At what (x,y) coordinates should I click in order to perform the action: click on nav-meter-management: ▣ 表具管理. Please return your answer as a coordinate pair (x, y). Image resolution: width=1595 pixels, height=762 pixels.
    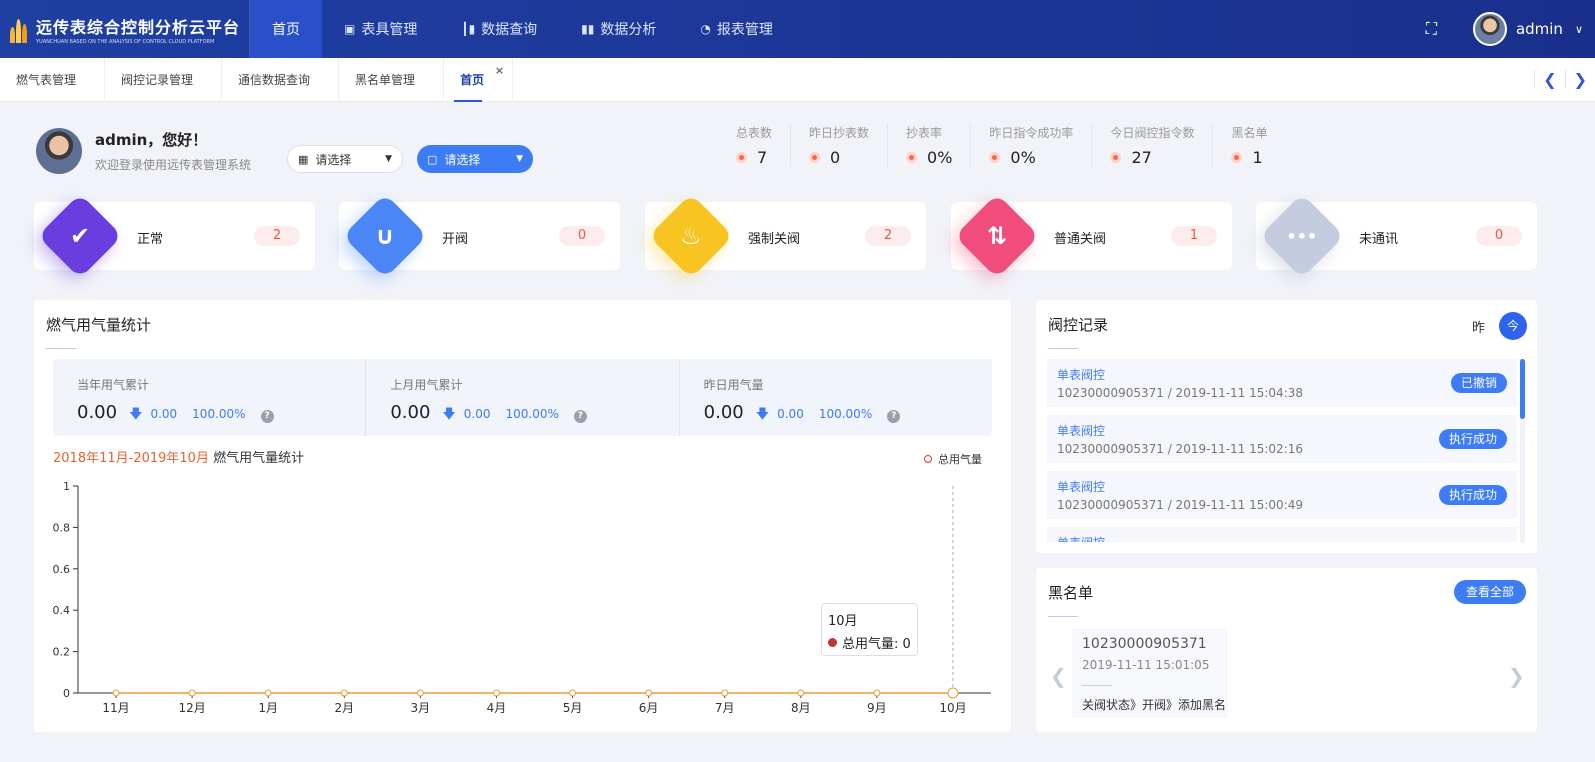
    Looking at the image, I should click on (380, 29).